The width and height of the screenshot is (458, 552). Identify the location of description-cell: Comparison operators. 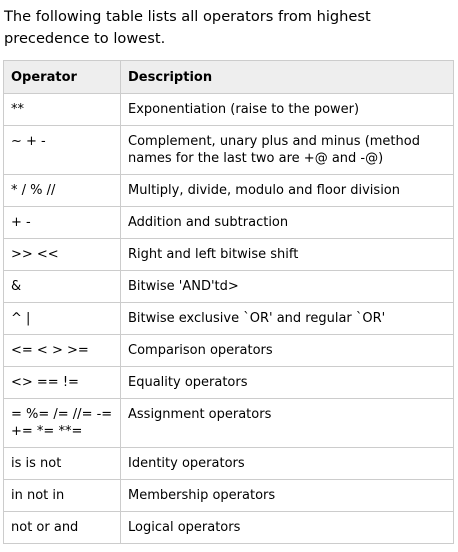
(287, 350).